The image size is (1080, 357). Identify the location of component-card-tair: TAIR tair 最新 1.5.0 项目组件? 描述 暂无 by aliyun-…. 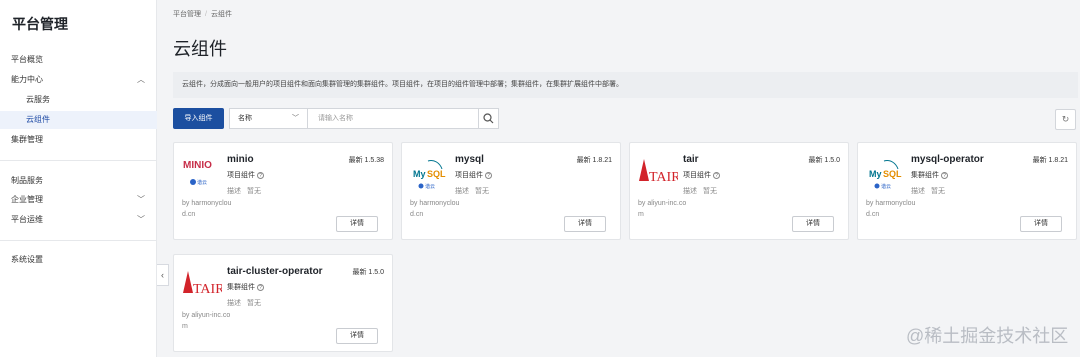
(739, 191).